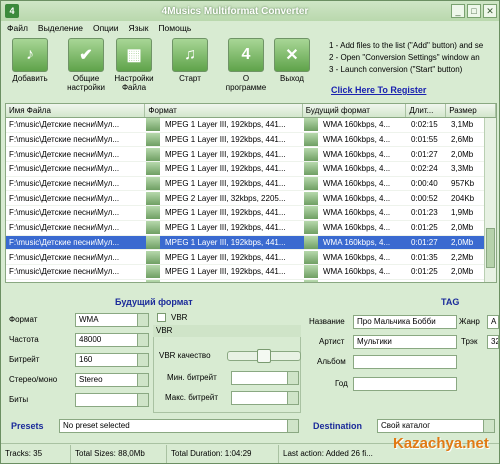 This screenshot has width=500, height=464. Describe the element at coordinates (471, 110) in the screenshot. I see `column-size: Размер` at that location.